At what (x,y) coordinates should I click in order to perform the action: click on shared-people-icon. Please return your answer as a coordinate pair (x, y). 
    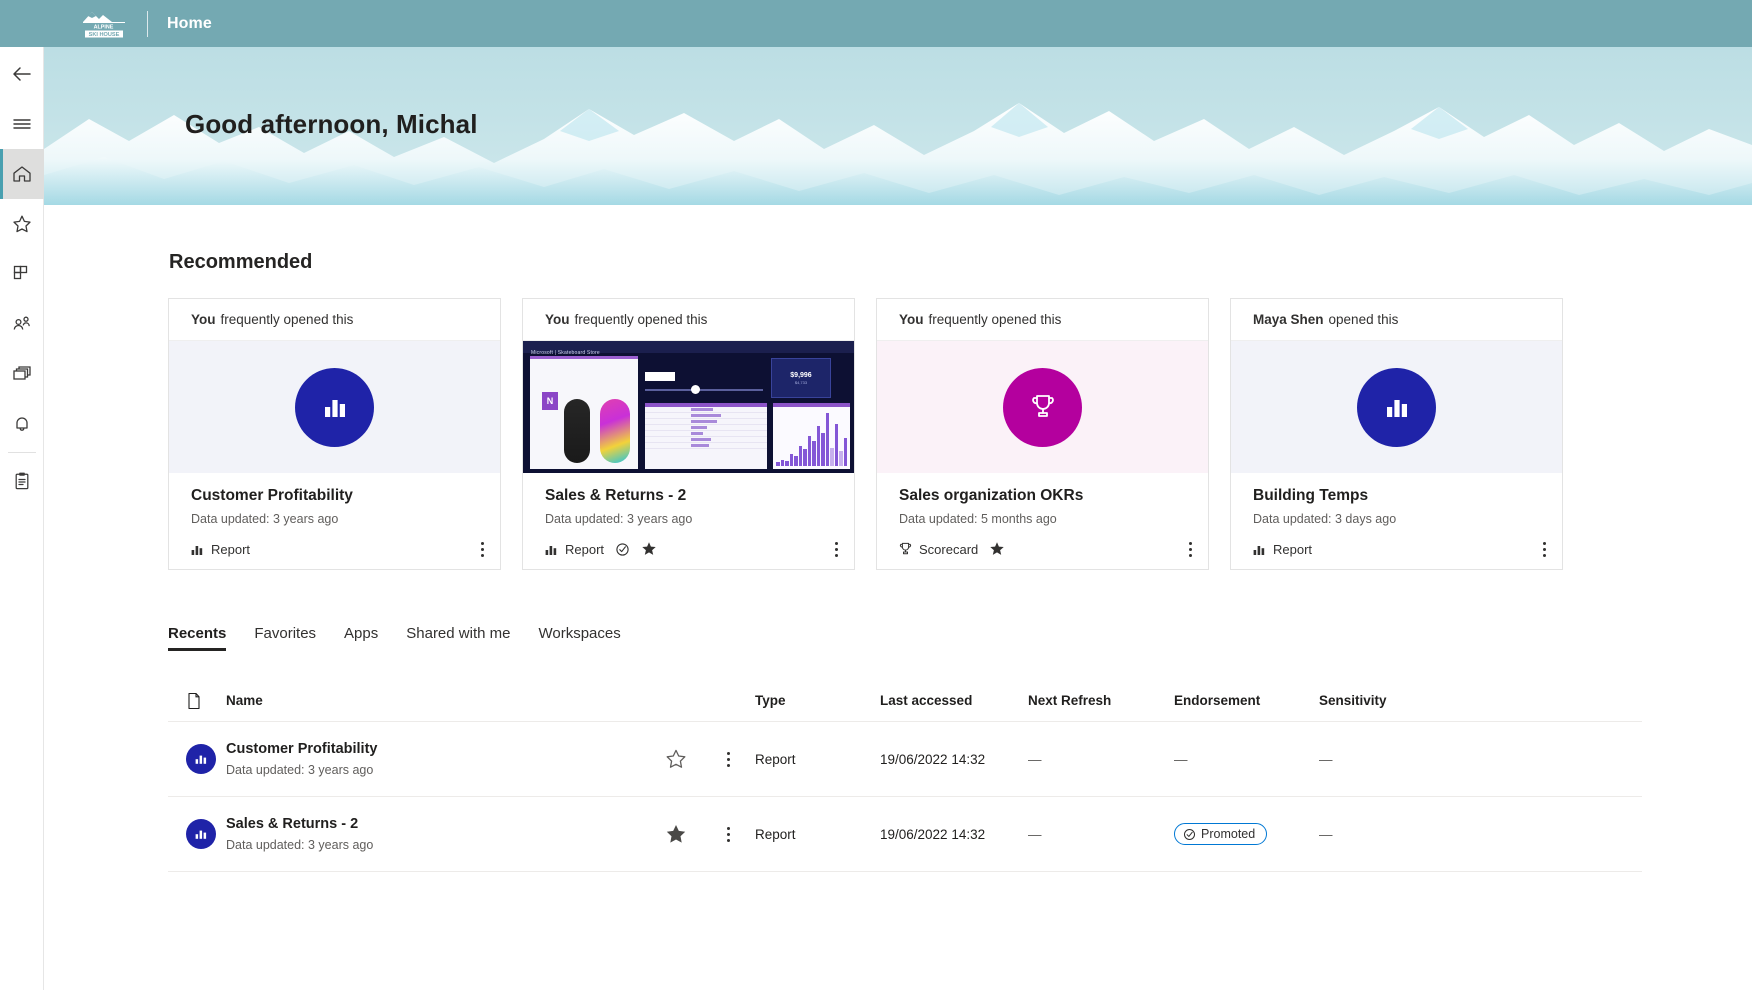
    Looking at the image, I should click on (21, 323).